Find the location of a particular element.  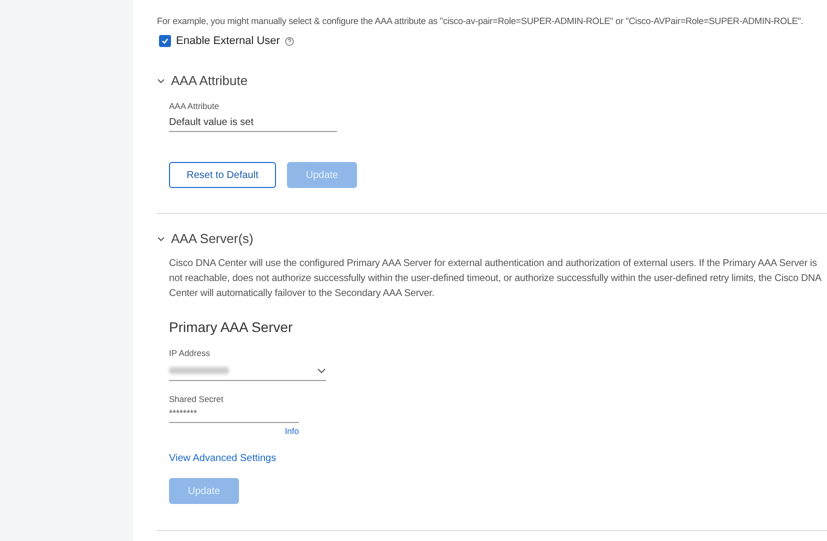

subsection-title: Primary AAA Server is located at coordinates (231, 327).